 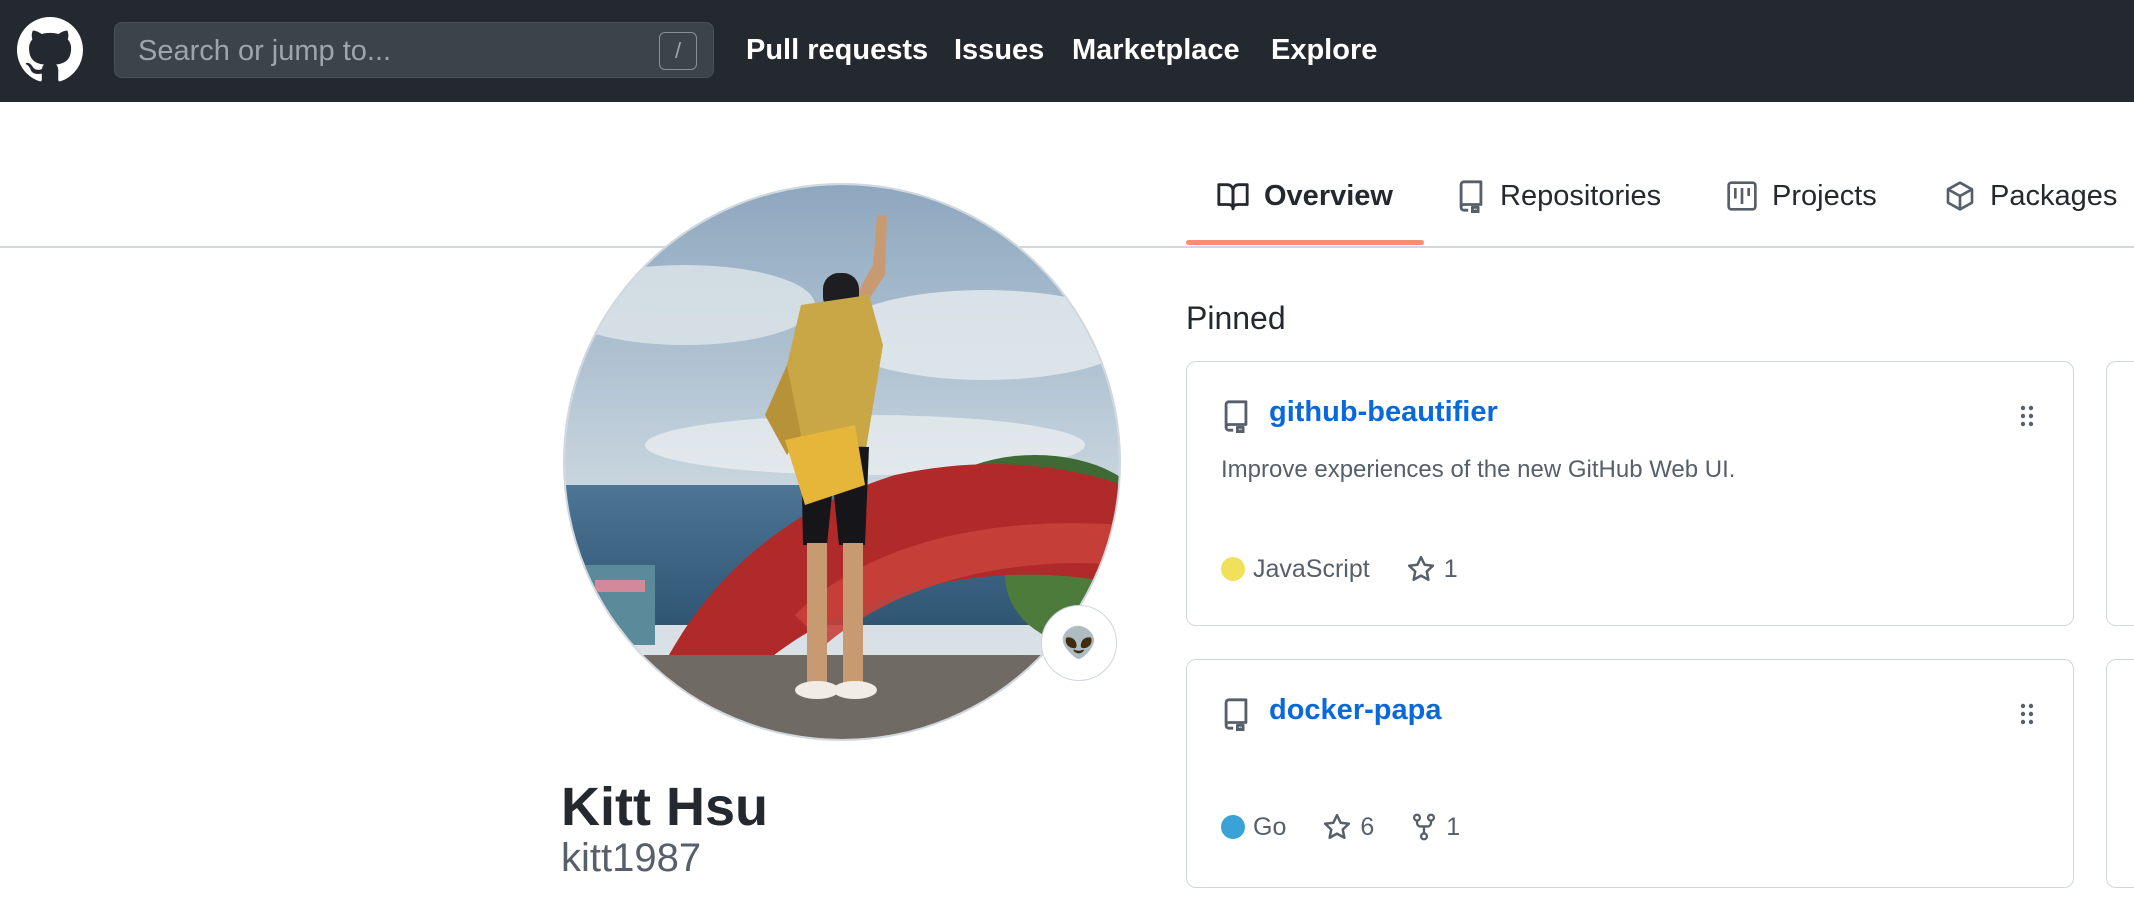 What do you see at coordinates (664, 807) in the screenshot?
I see `profile-name: Kitt Hsu` at bounding box center [664, 807].